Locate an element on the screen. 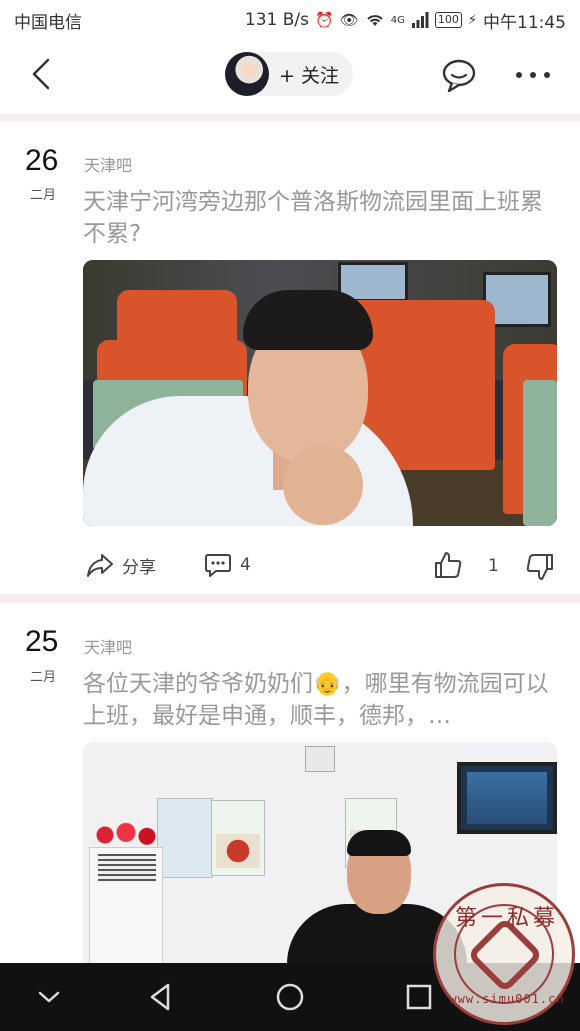 The image size is (580, 1031). thumb-up-icon is located at coordinates (448, 565).